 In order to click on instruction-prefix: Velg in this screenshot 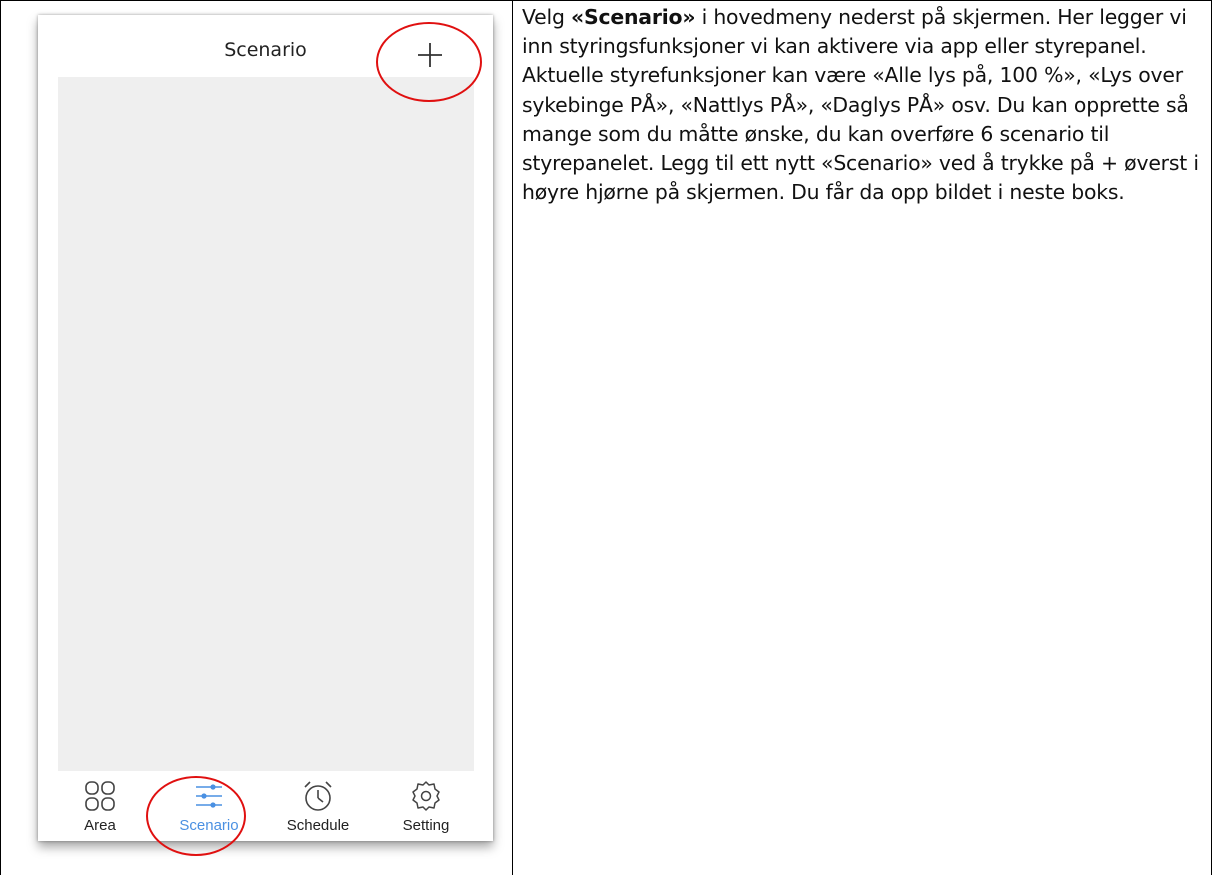, I will do `click(547, 17)`.